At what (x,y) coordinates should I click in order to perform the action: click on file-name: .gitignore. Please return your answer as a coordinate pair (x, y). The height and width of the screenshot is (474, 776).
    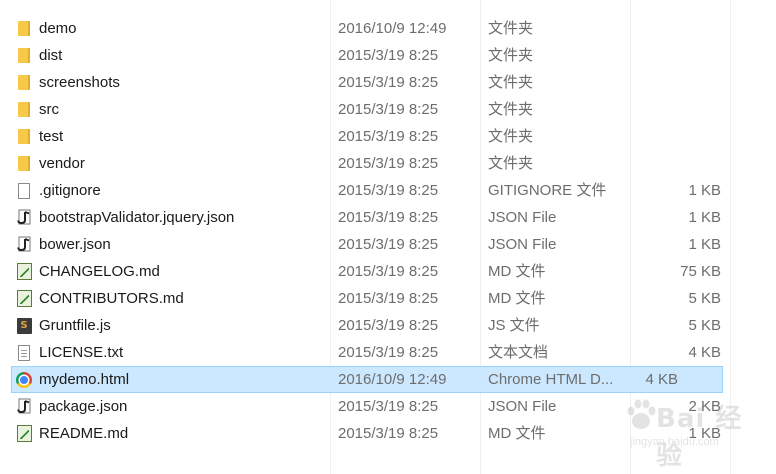
    Looking at the image, I should click on (70, 190).